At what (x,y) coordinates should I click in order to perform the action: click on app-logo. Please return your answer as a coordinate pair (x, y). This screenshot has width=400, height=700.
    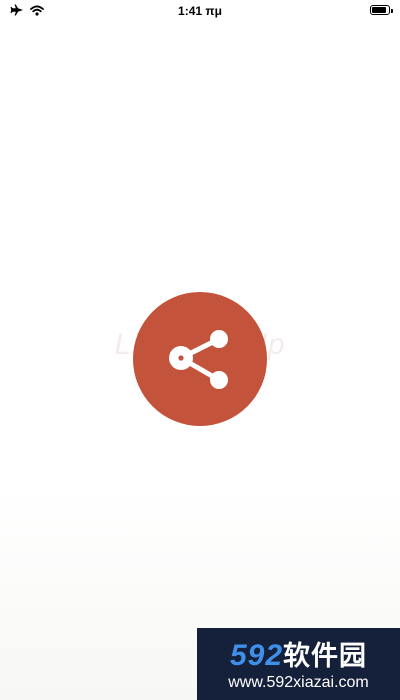
    Looking at the image, I should click on (200, 359).